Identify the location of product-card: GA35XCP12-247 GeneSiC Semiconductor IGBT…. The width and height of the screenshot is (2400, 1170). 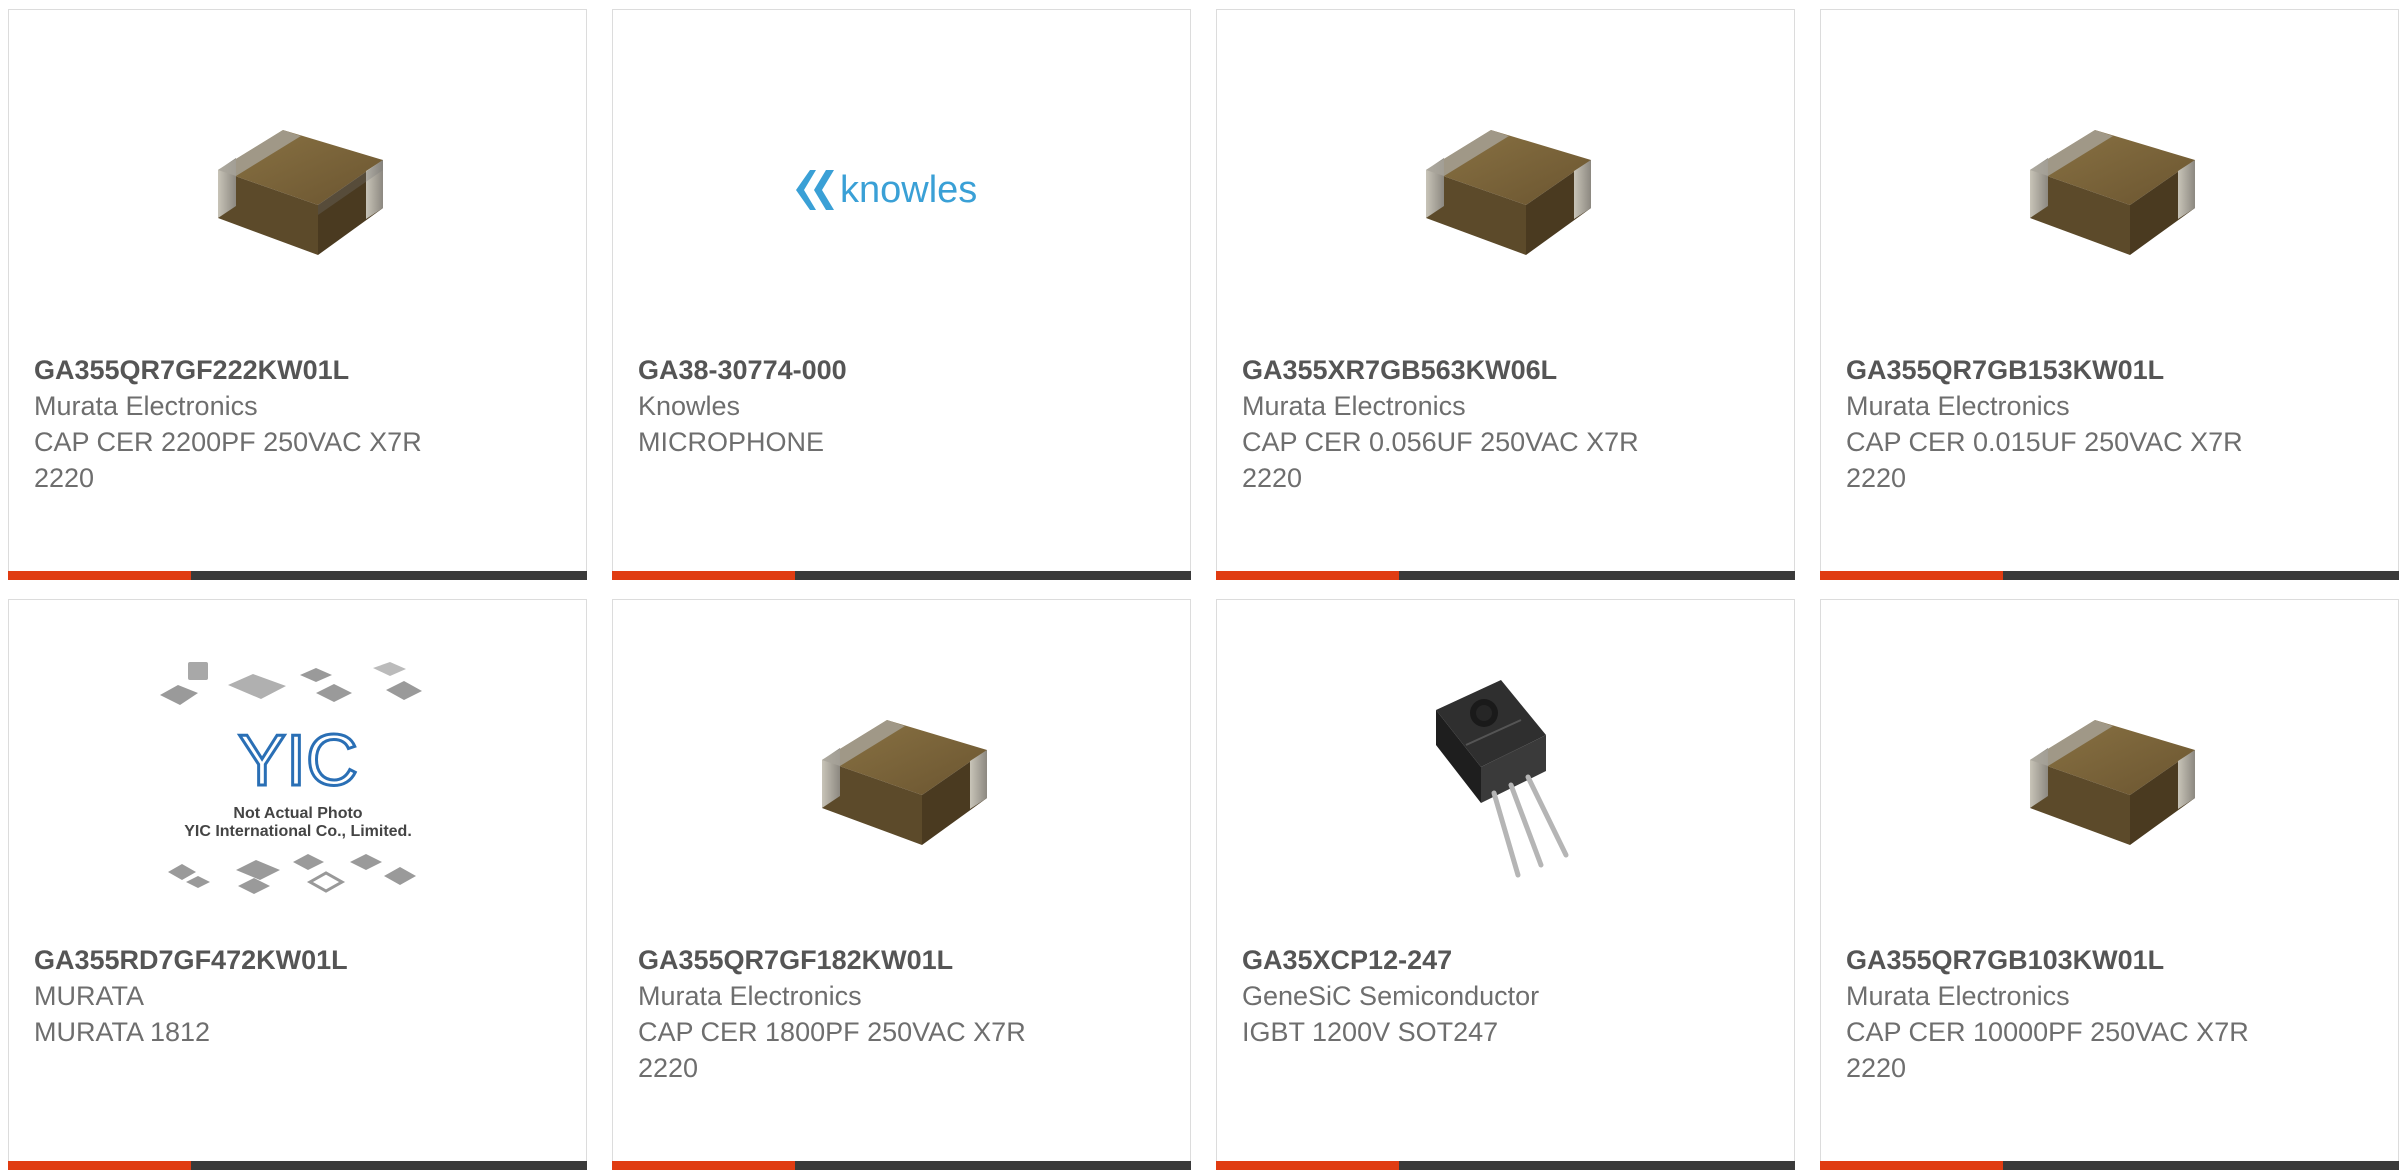
(1505, 884).